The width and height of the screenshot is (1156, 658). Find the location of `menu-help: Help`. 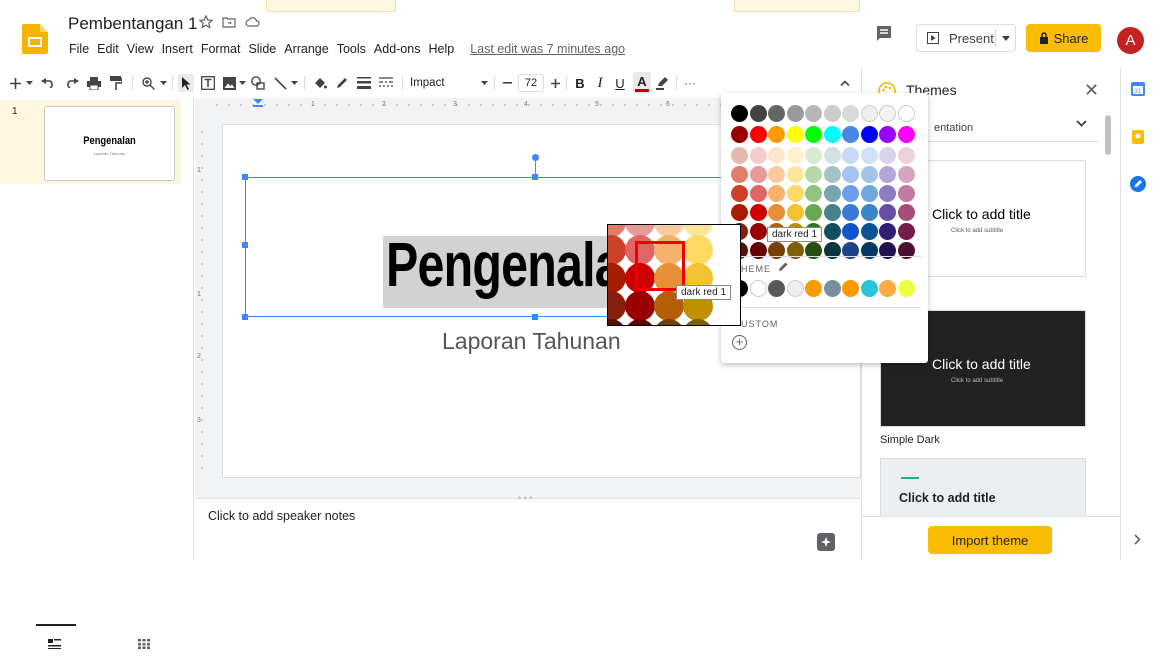

menu-help: Help is located at coordinates (441, 49).